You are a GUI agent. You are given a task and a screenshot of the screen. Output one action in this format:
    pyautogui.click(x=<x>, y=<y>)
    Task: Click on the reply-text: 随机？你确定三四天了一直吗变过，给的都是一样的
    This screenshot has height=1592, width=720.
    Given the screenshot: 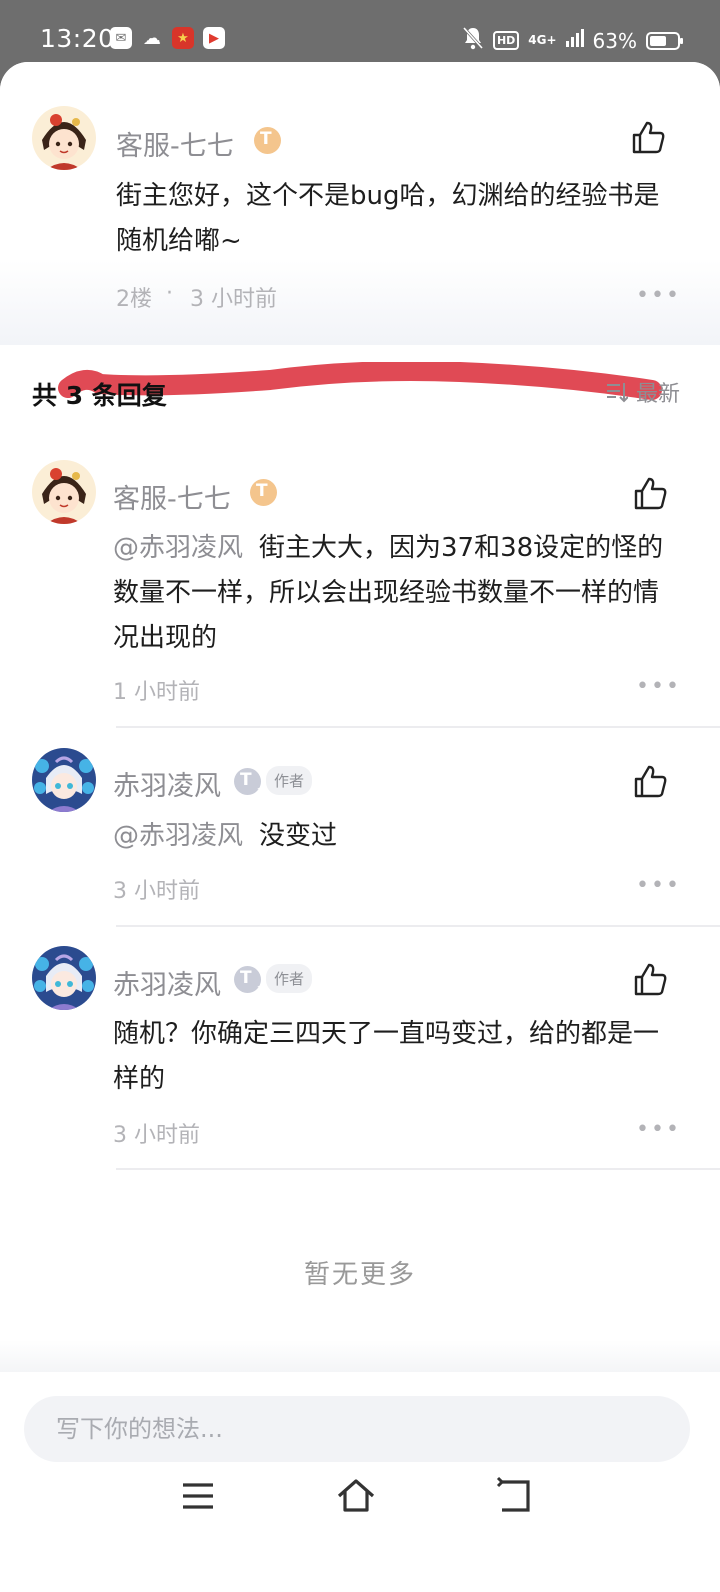 What is the action you would take?
    pyautogui.click(x=386, y=1056)
    